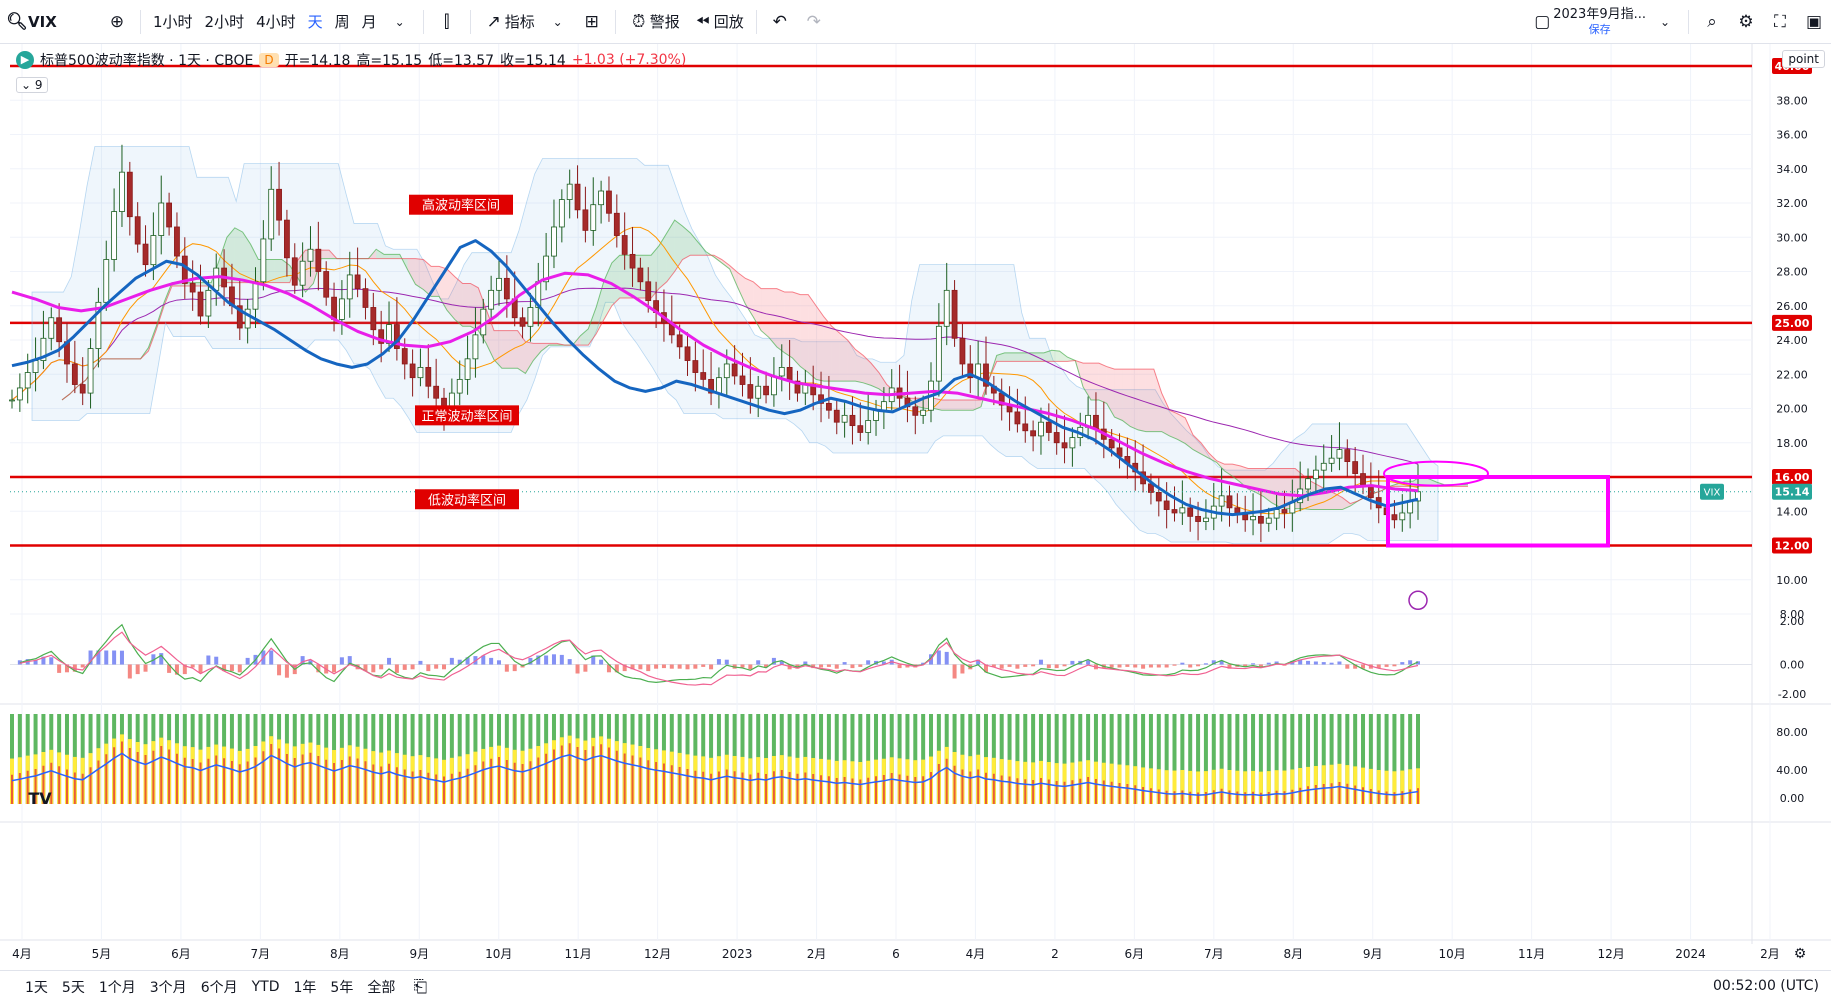 Image resolution: width=1831 pixels, height=1002 pixels. What do you see at coordinates (102, 954) in the screenshot?
I see `x-tick-label: 5月` at bounding box center [102, 954].